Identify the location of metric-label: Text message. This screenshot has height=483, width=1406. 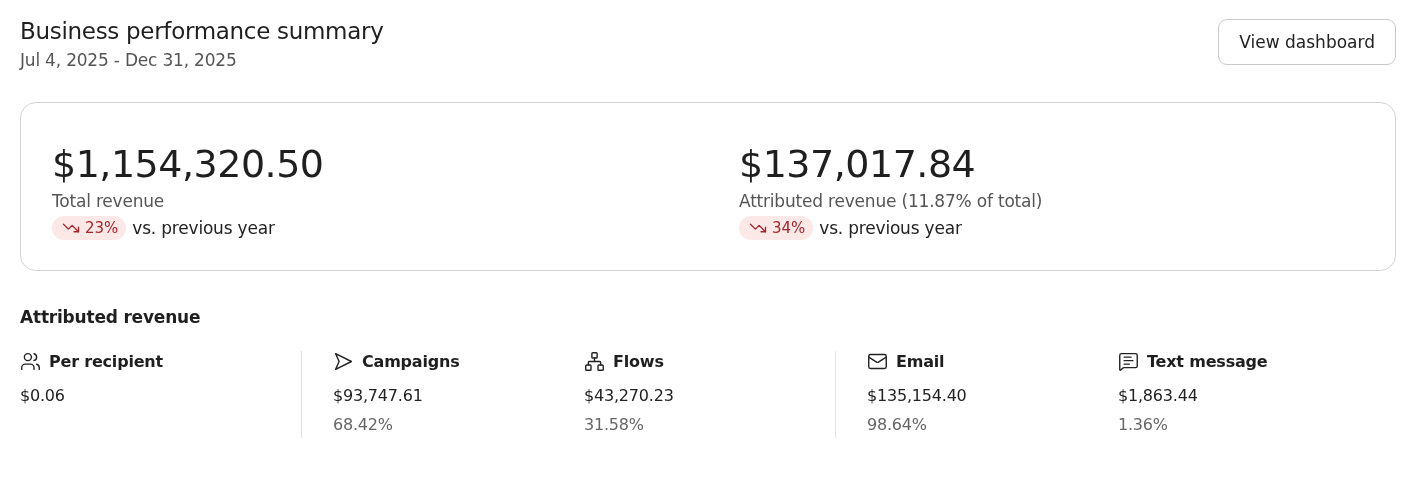
(1207, 361).